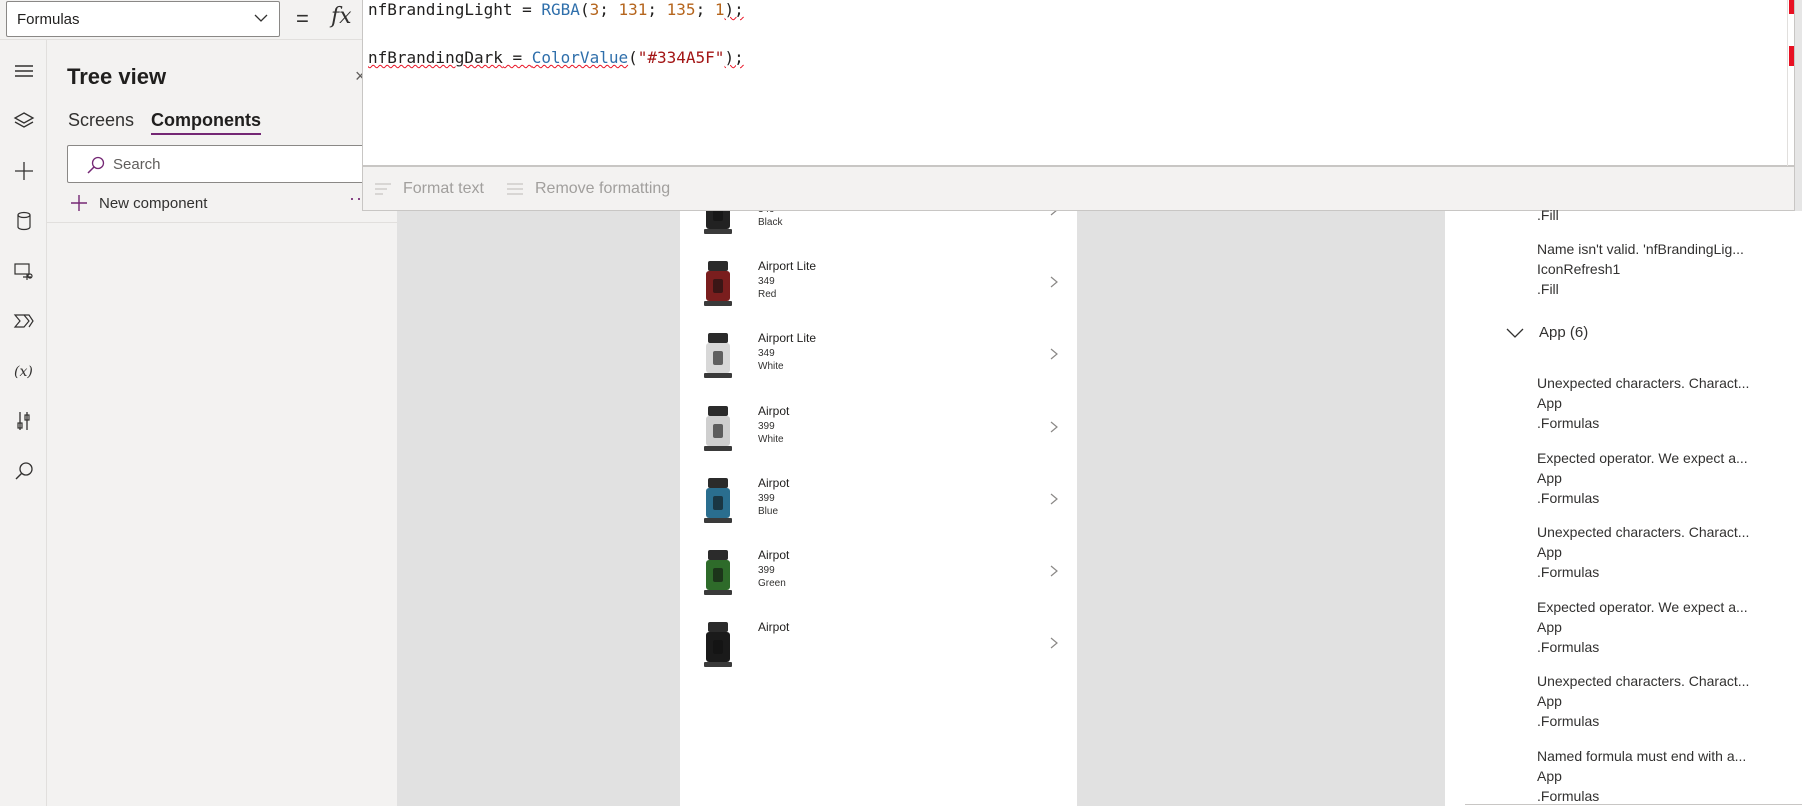 Image resolution: width=1802 pixels, height=806 pixels. What do you see at coordinates (23, 271) in the screenshot?
I see `media-icon` at bounding box center [23, 271].